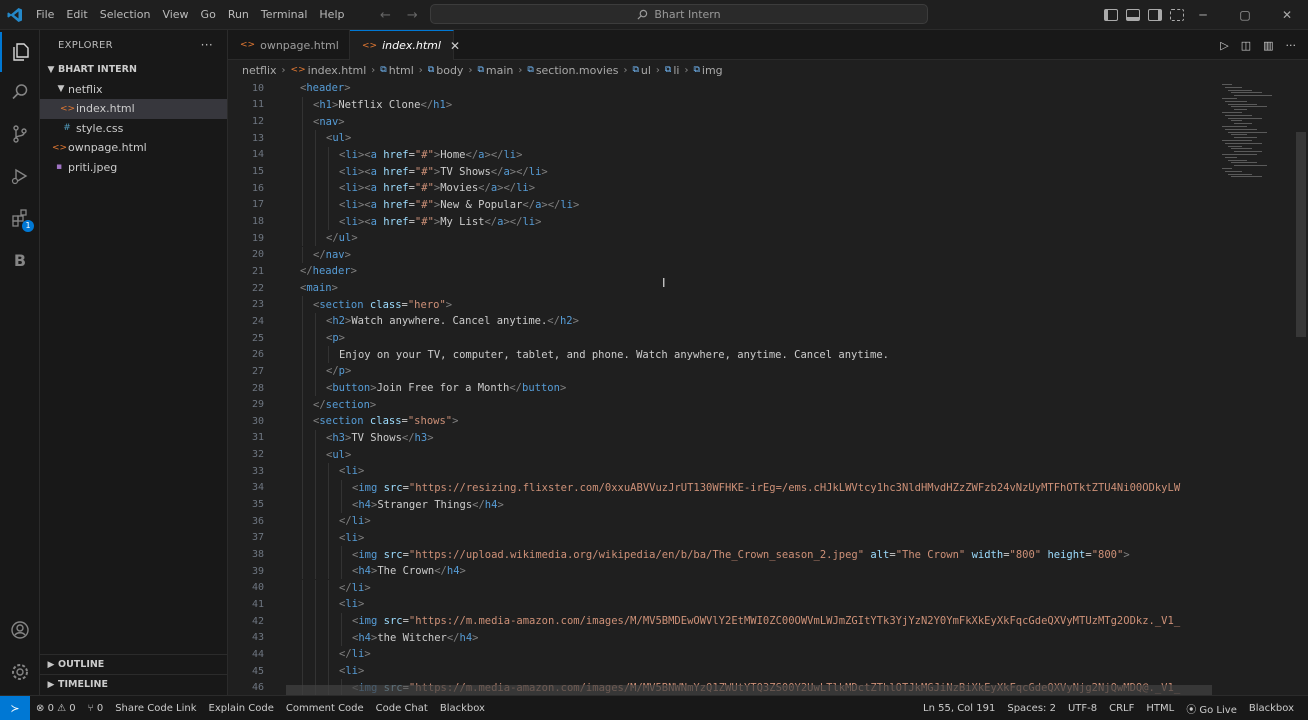  Describe the element at coordinates (241, 708) in the screenshot. I see `status-explain-code: Explain Code` at that location.